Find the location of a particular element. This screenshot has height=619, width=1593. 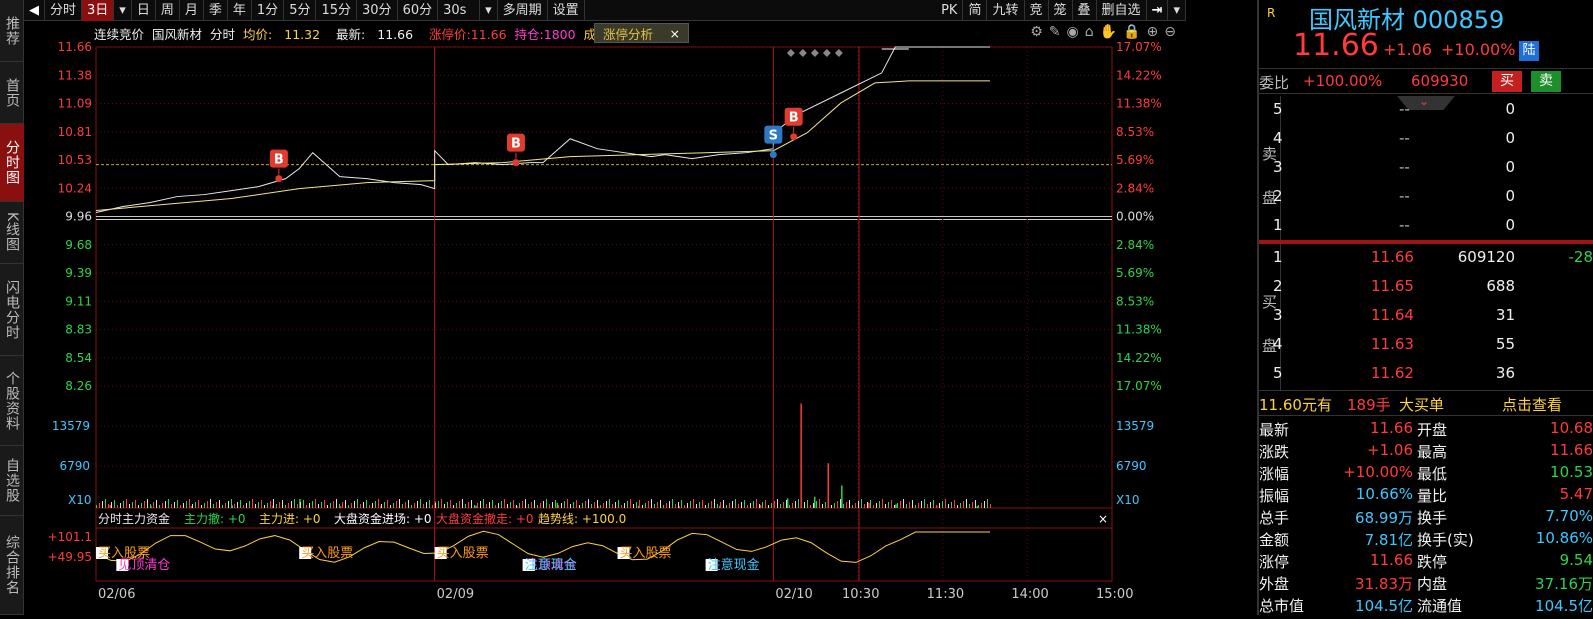

tool-button-1: 简 is located at coordinates (975, 10).